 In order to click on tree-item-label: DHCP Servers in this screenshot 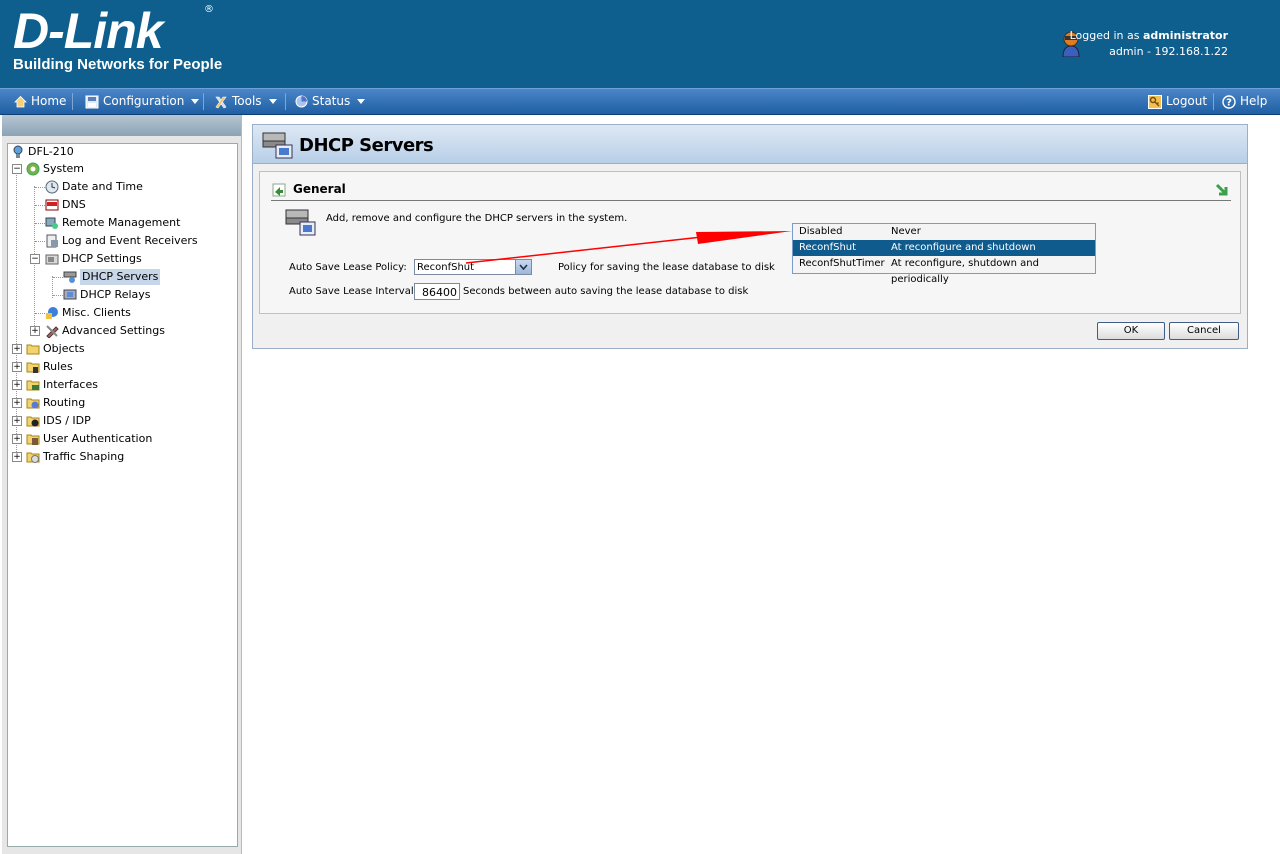, I will do `click(120, 277)`.